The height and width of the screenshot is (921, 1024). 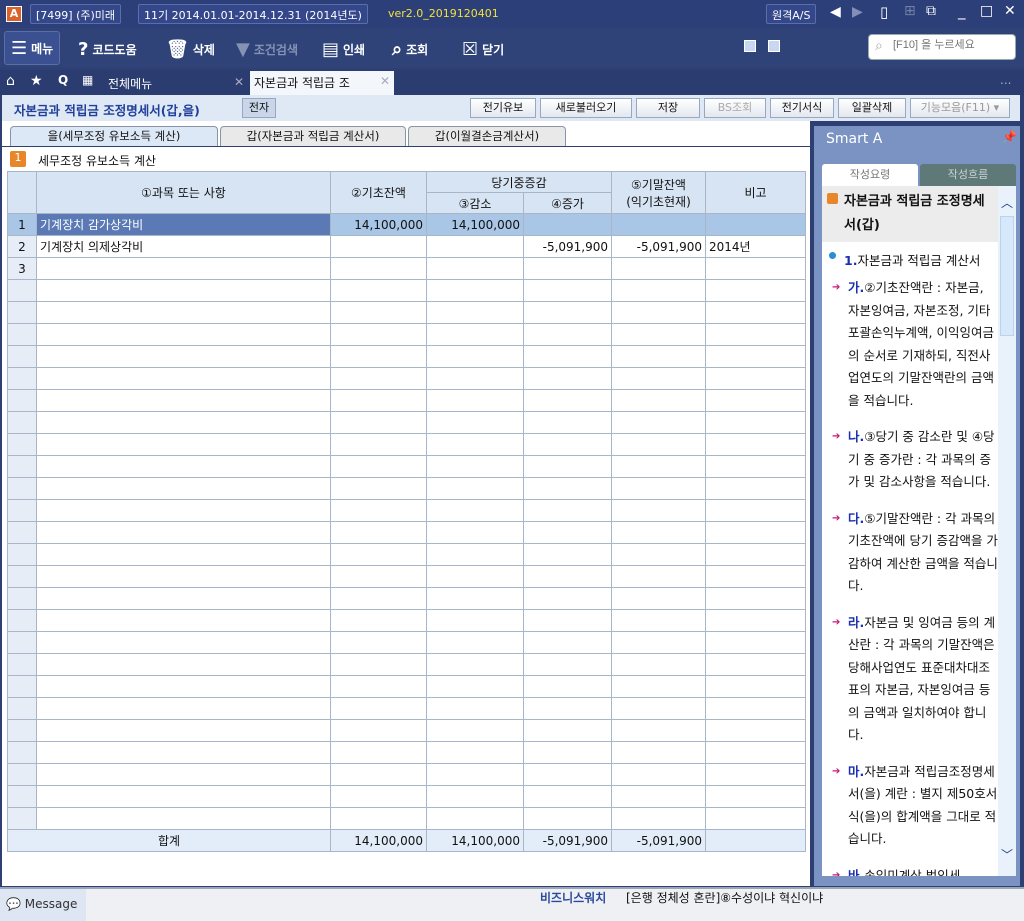 I want to click on prior-format-button: 전기서식, so click(x=802, y=108).